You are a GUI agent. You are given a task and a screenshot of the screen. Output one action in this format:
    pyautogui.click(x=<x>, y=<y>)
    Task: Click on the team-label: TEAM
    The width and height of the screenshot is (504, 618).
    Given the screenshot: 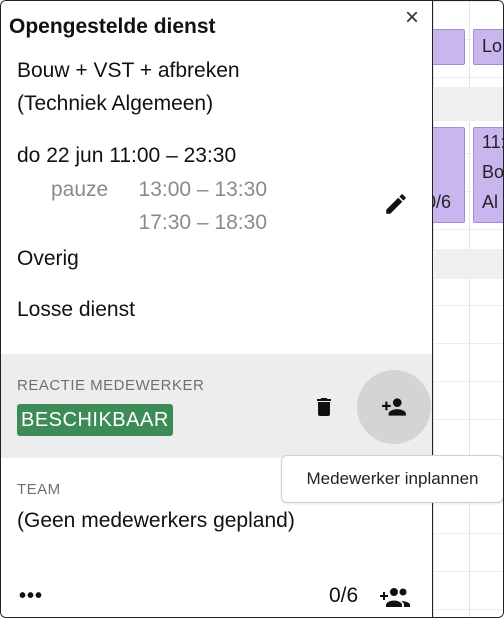 What is the action you would take?
    pyautogui.click(x=39, y=489)
    